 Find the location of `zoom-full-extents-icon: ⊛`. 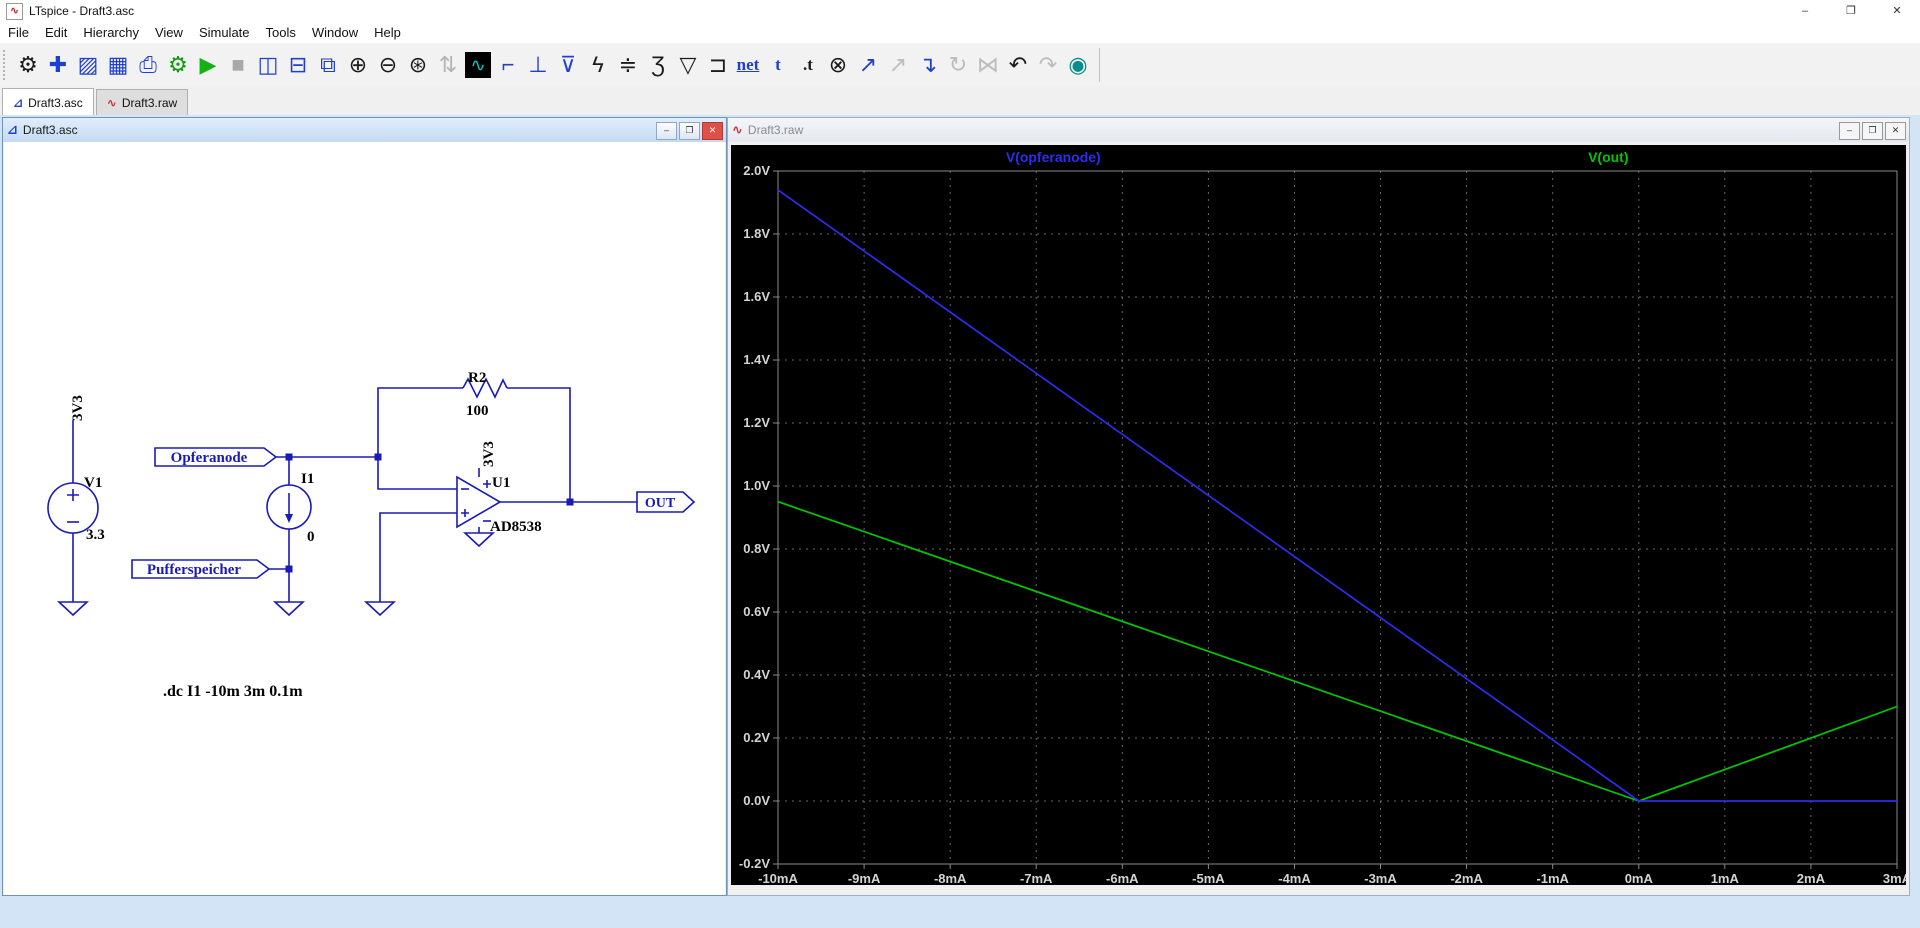

zoom-full-extents-icon: ⊛ is located at coordinates (418, 65).